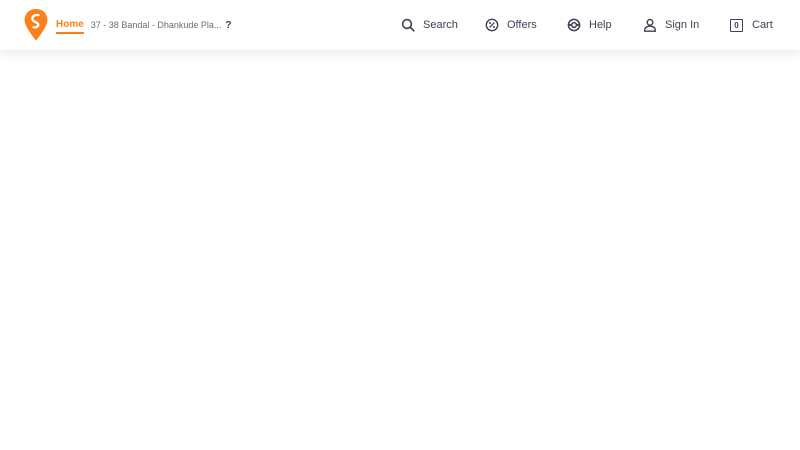 The image size is (800, 450). I want to click on nav-cart-button: 0 Cart, so click(751, 25).